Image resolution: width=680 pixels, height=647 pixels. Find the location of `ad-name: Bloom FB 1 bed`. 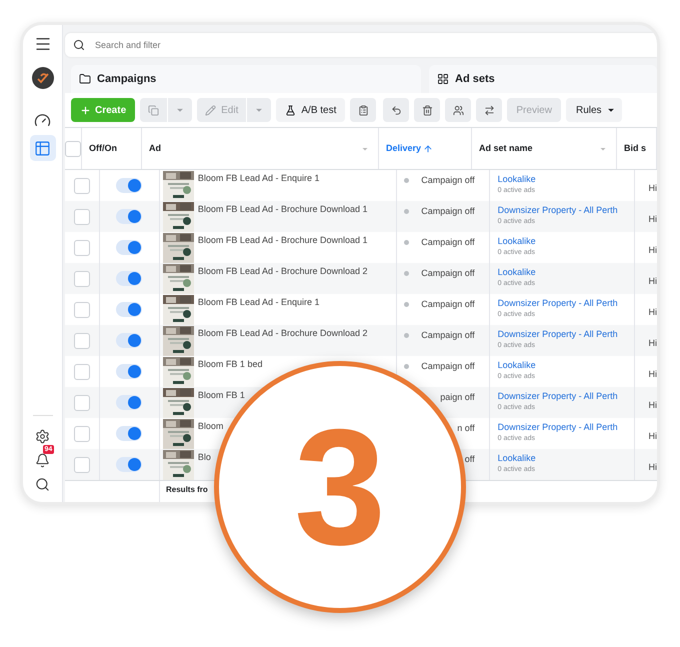

ad-name: Bloom FB 1 bed is located at coordinates (230, 364).